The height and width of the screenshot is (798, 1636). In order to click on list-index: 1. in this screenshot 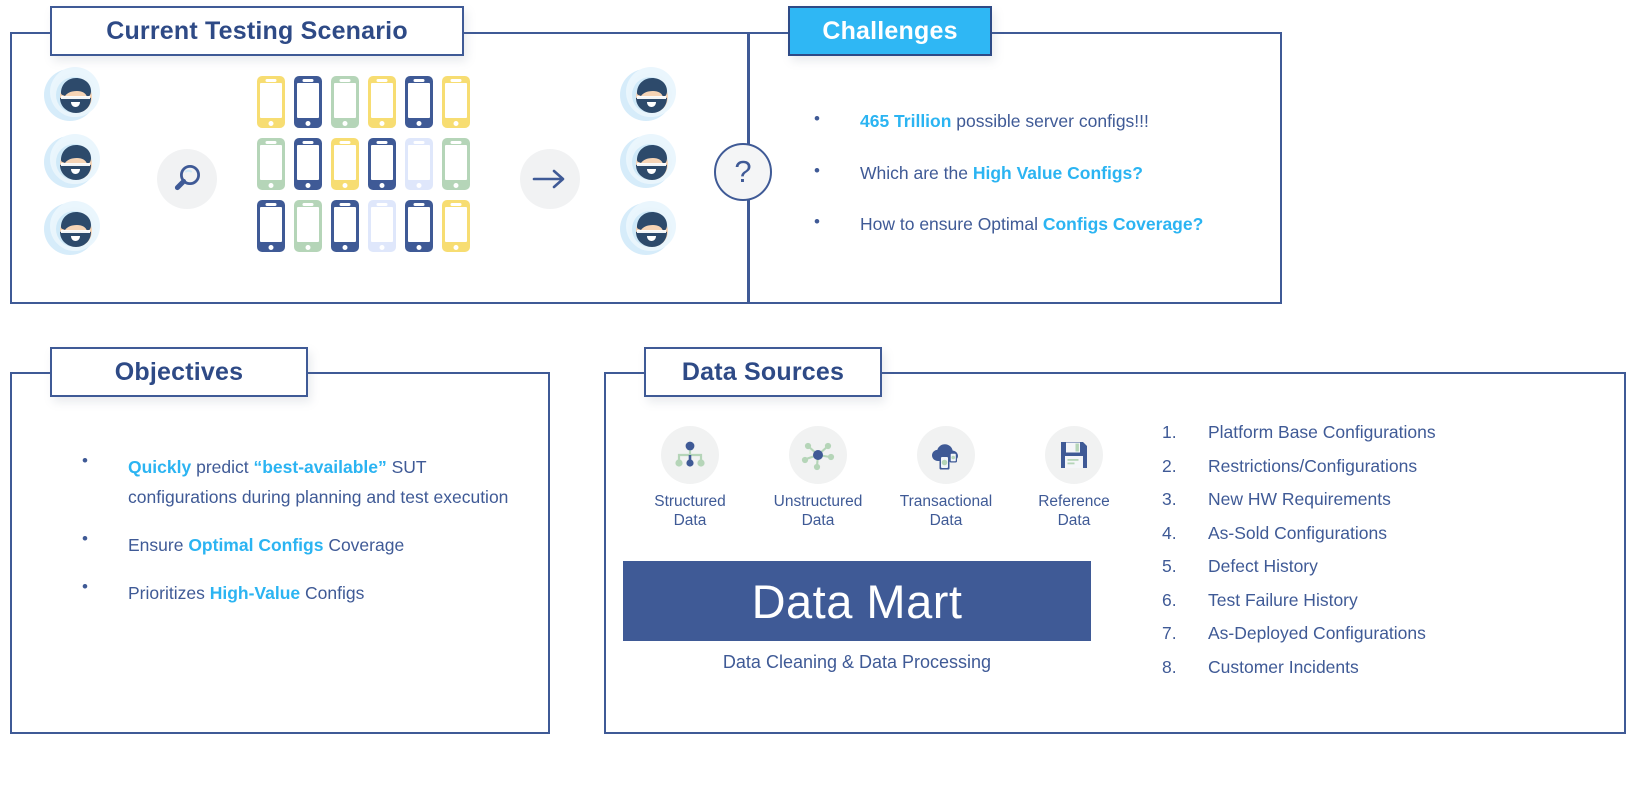, I will do `click(1169, 432)`.